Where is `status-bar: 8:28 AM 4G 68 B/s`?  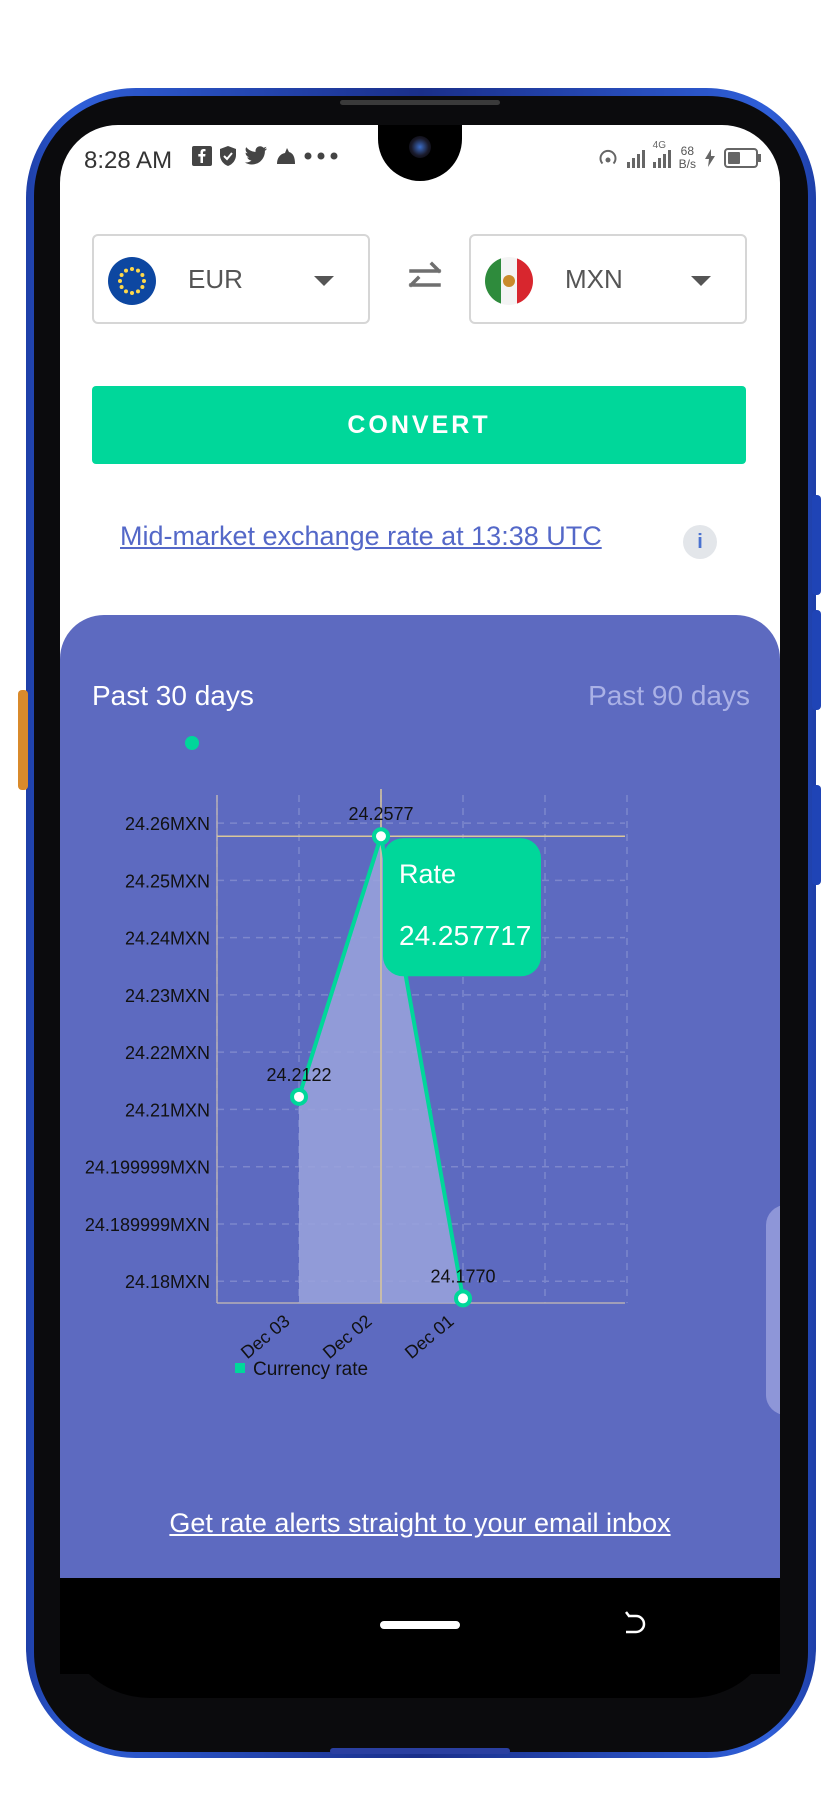 status-bar: 8:28 AM 4G 68 B/s is located at coordinates (420, 158).